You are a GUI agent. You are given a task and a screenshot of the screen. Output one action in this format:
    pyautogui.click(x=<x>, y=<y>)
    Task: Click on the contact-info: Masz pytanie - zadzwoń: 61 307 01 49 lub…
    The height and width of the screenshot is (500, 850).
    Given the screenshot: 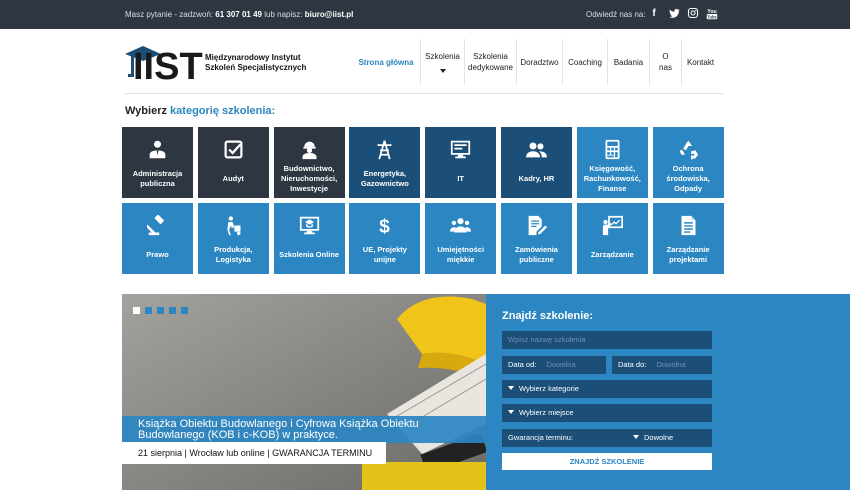 What is the action you would take?
    pyautogui.click(x=239, y=14)
    